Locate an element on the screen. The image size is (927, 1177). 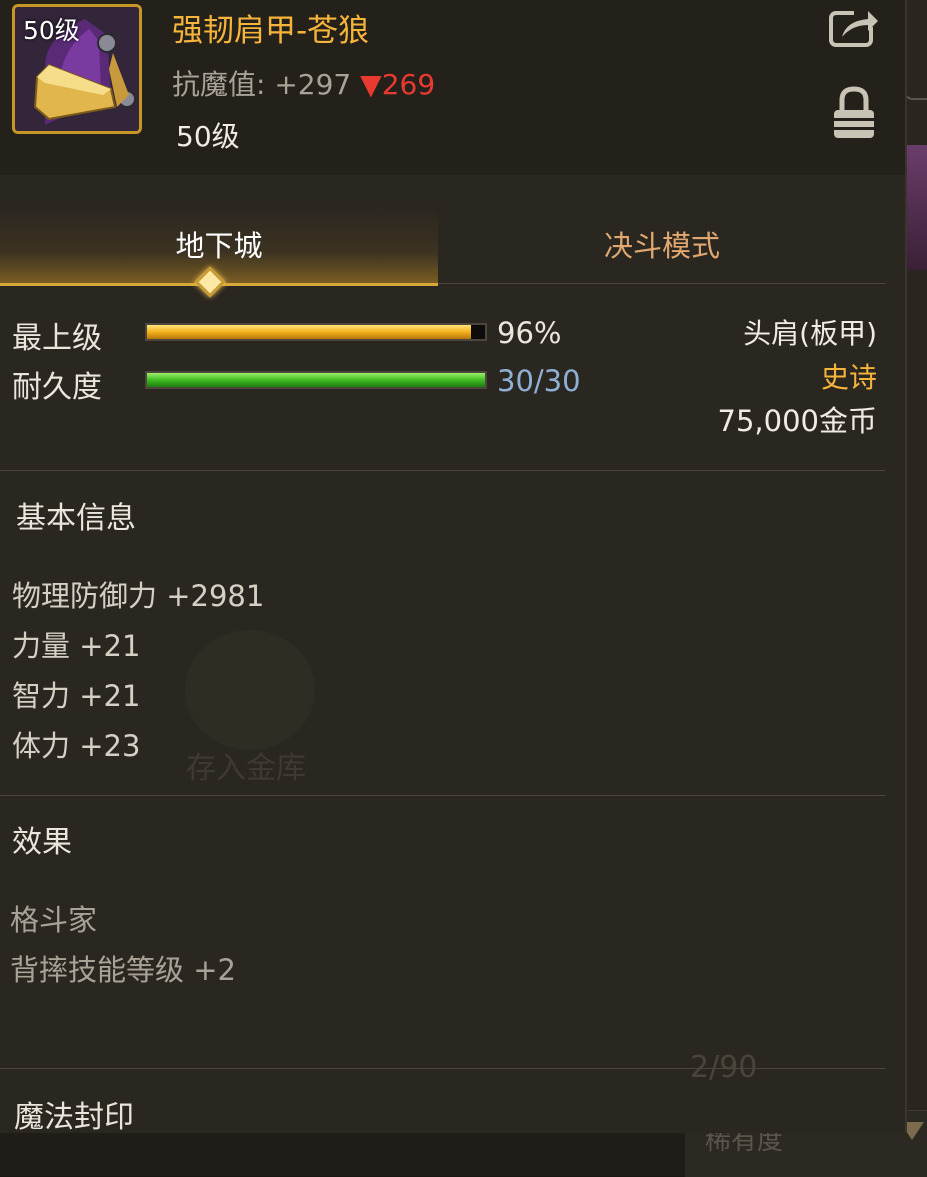
effect-skill-bonus: 背摔技能等级 +2 is located at coordinates (123, 970).